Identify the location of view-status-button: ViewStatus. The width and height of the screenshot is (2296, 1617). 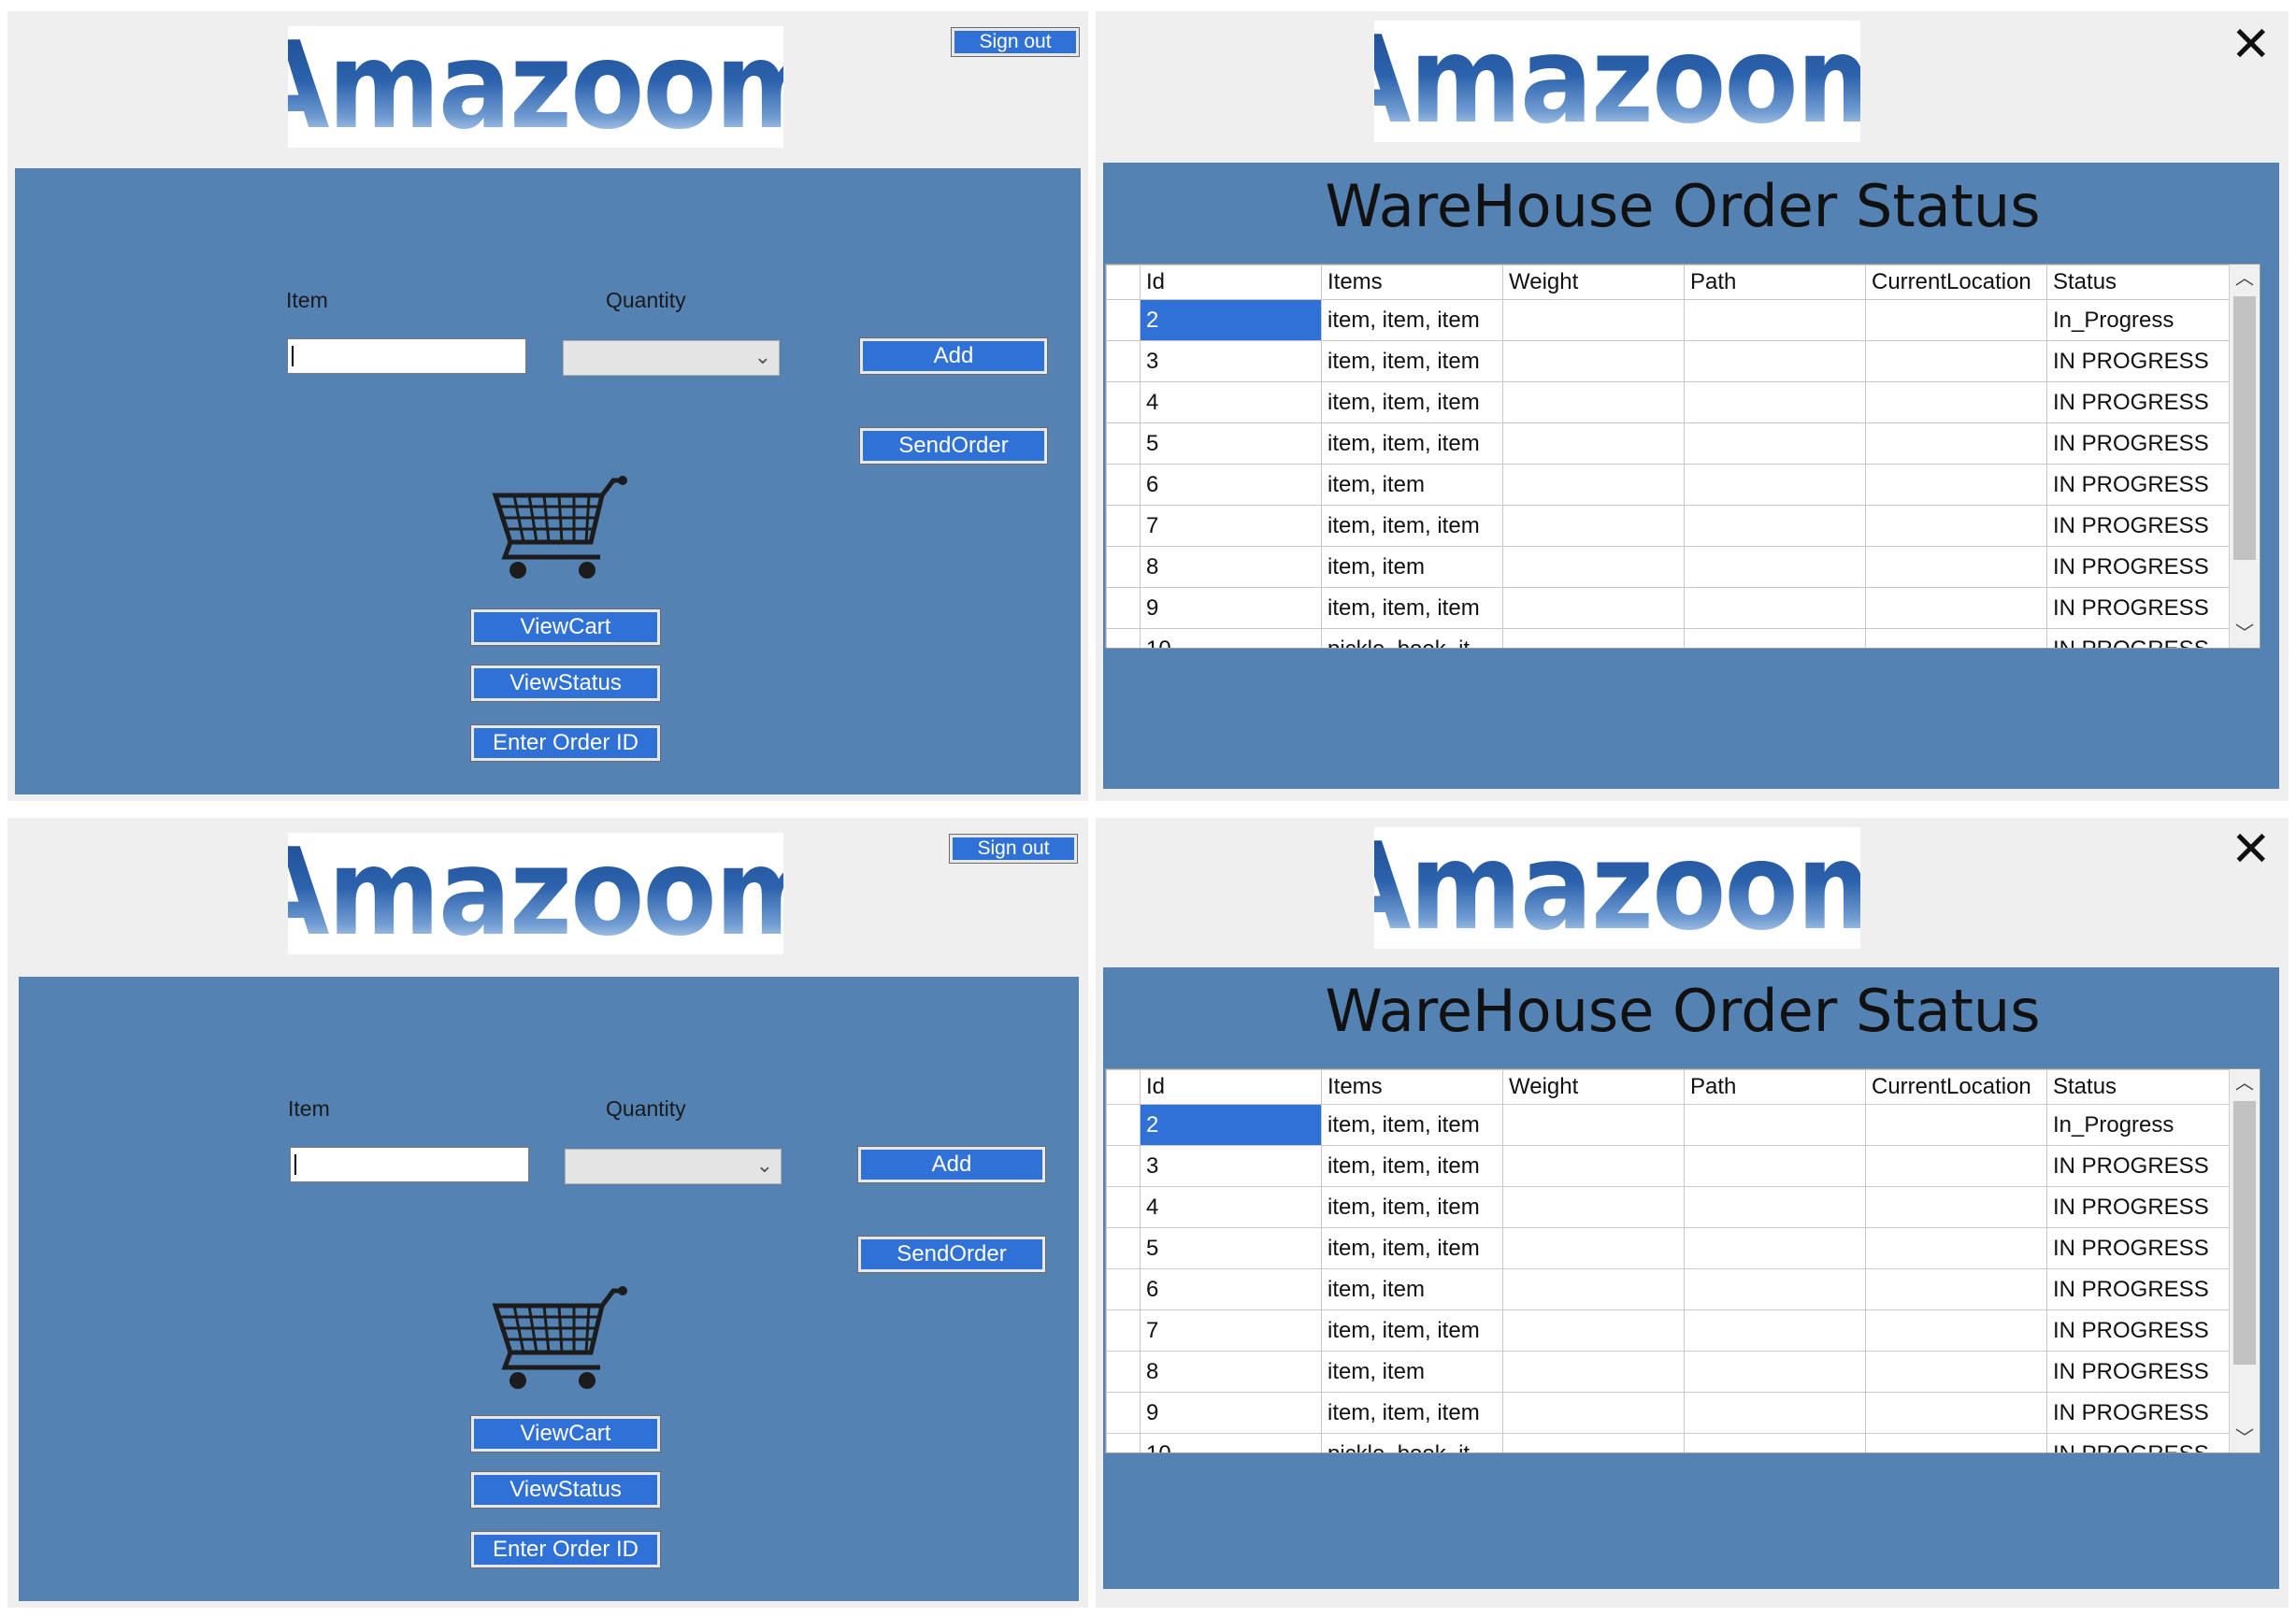
(565, 683).